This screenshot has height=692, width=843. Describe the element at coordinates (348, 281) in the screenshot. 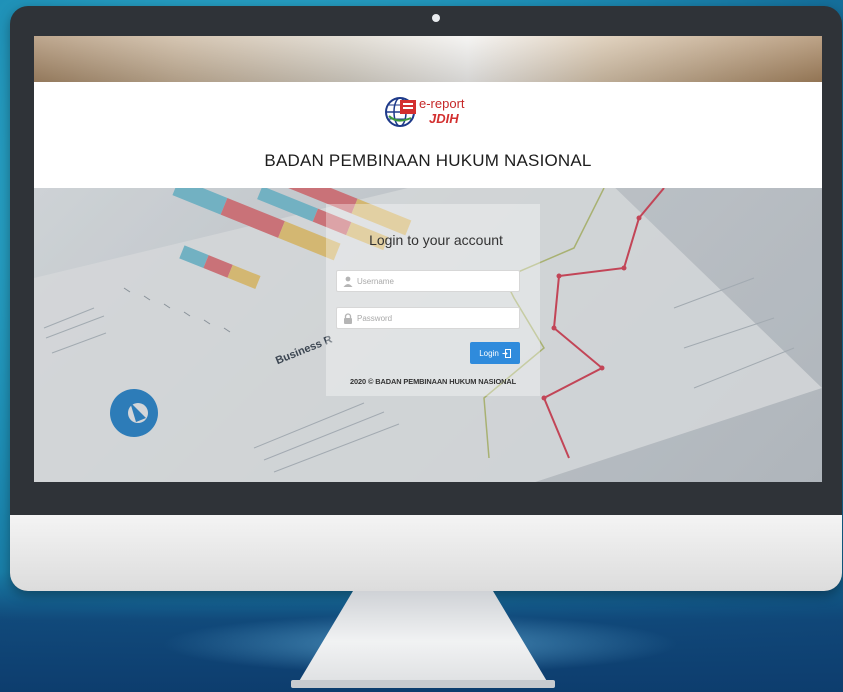

I see `user-icon` at that location.